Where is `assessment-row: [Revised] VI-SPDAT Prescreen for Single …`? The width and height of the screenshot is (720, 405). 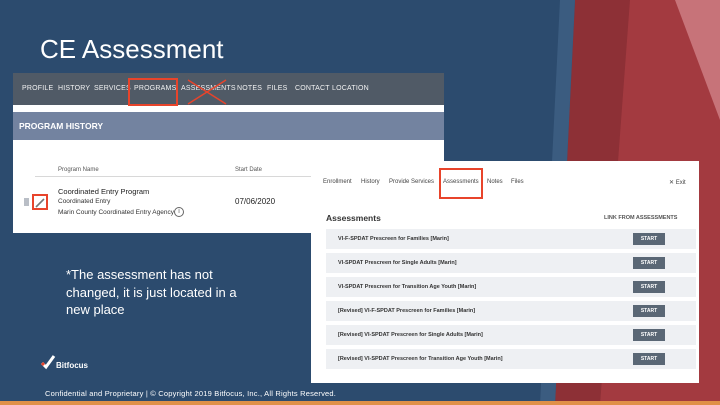 assessment-row: [Revised] VI-SPDAT Prescreen for Single … is located at coordinates (511, 335).